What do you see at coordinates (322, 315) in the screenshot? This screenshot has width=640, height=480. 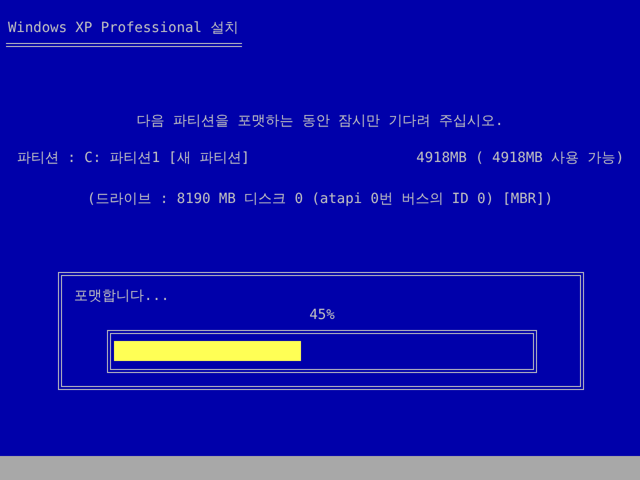 I see `progress-percent: 45%` at bounding box center [322, 315].